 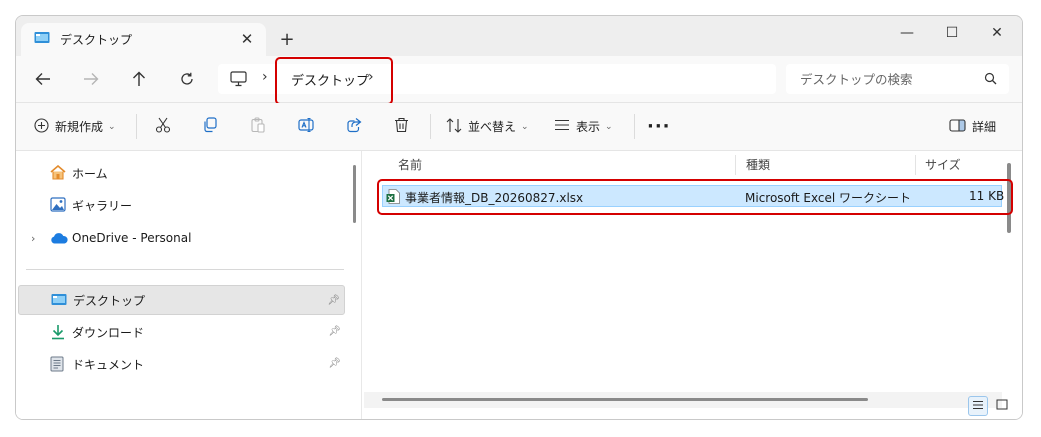 What do you see at coordinates (109, 300) in the screenshot?
I see `nav-item-label: デスクトップ` at bounding box center [109, 300].